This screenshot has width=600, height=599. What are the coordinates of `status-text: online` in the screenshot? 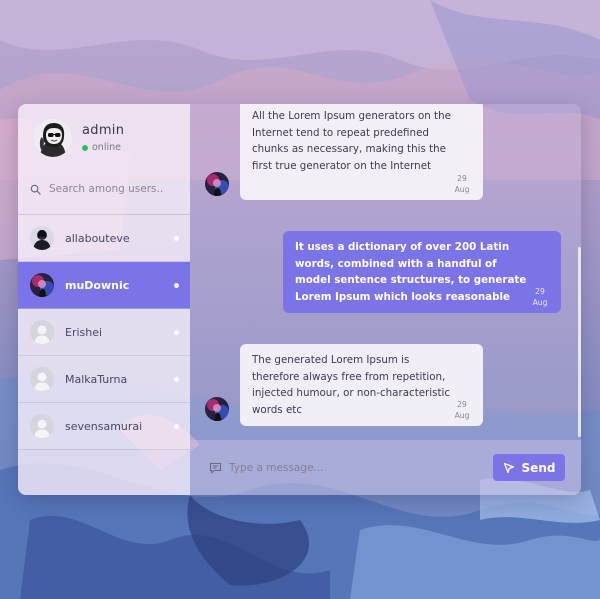 It's located at (106, 147).